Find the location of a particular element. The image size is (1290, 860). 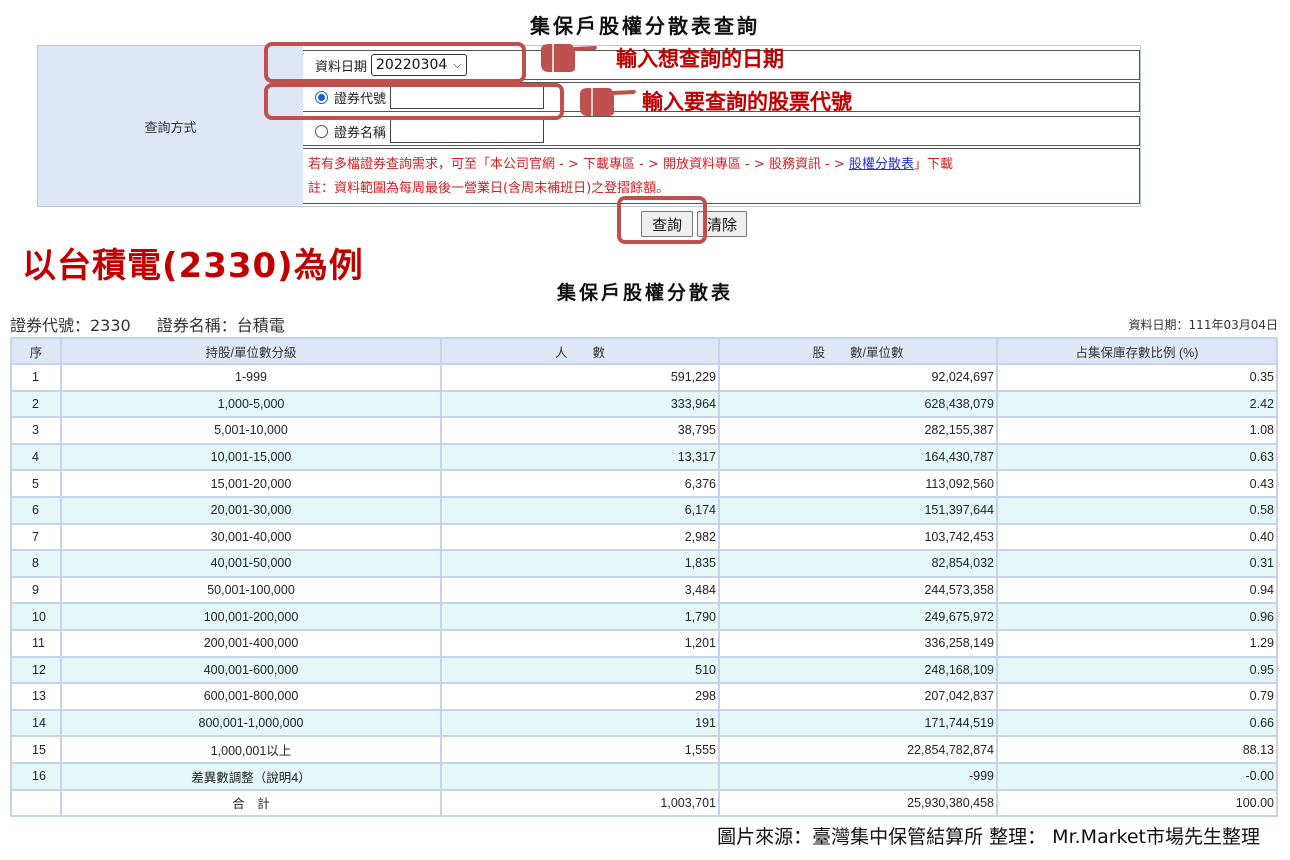

table-row: 8 40,001-50,000 1,835 82,854,032 0.31 is located at coordinates (644, 563).